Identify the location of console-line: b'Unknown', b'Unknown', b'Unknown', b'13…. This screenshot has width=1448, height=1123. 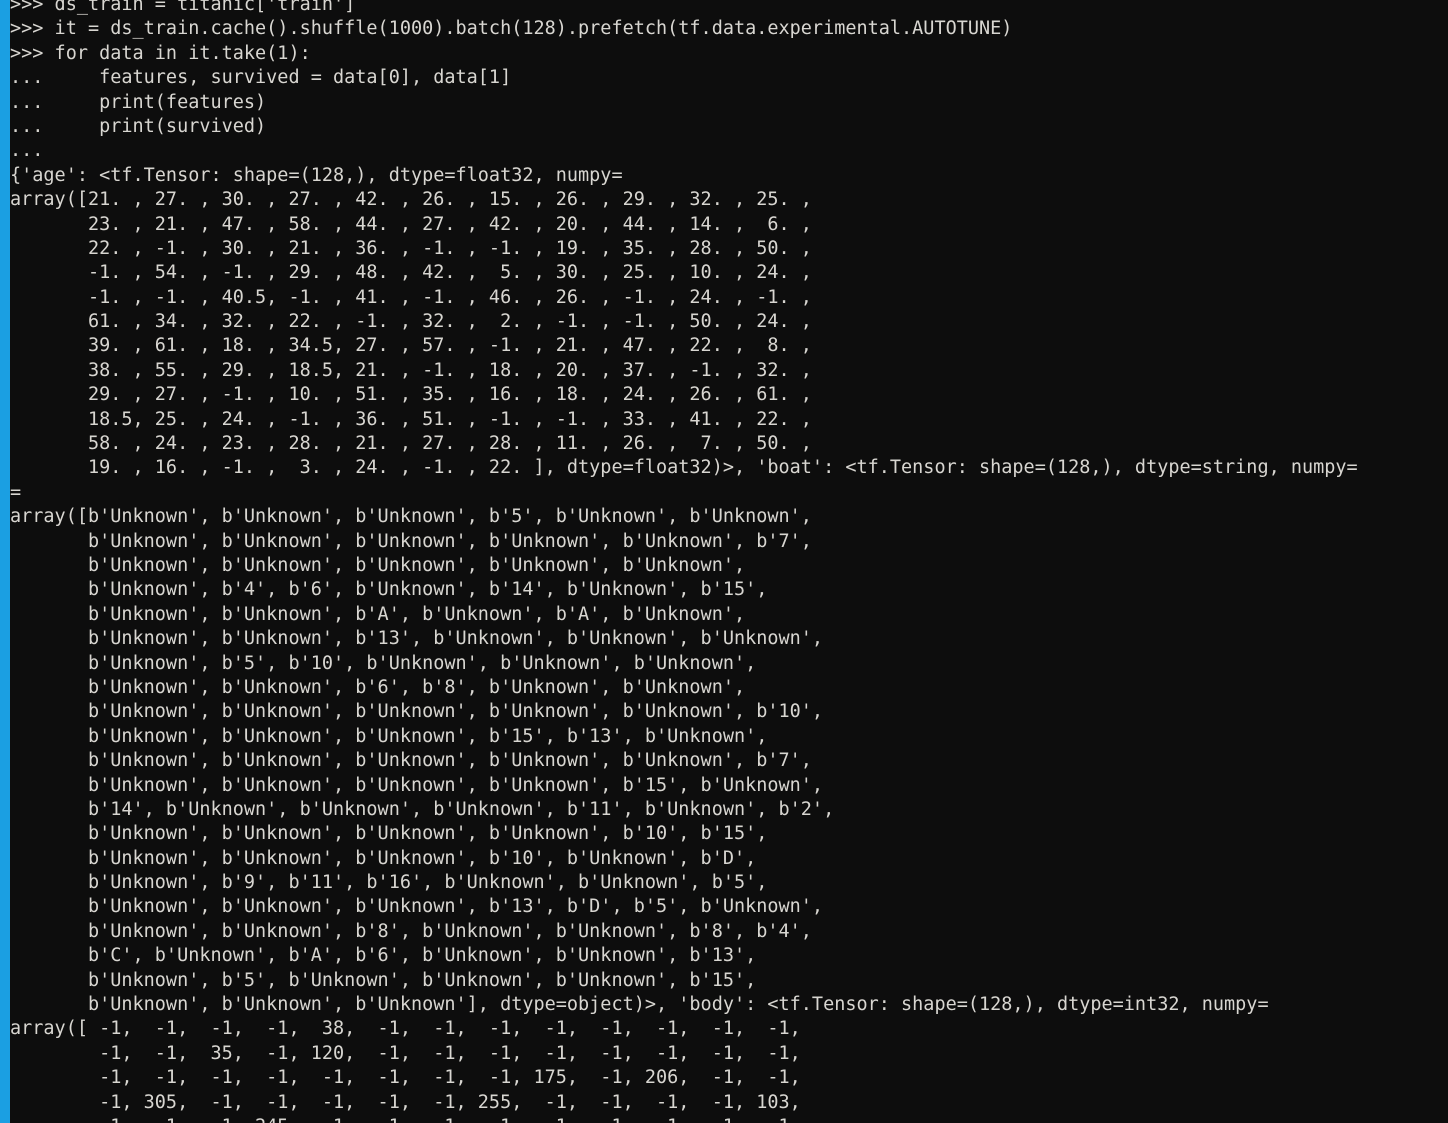
(417, 907).